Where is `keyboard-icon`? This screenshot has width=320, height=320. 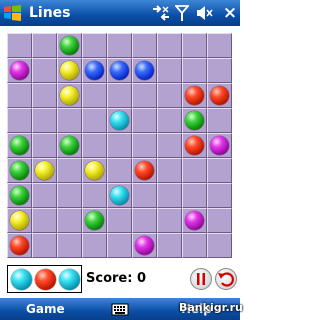
keyboard-icon is located at coordinates (120, 309).